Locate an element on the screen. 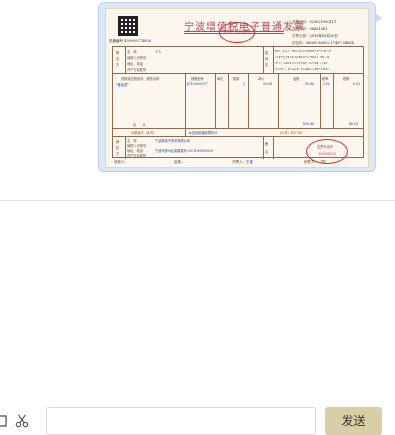  invoice-footer: 收款人： 复核： 开票人： 王某 销售方：（章） is located at coordinates (221, 162).